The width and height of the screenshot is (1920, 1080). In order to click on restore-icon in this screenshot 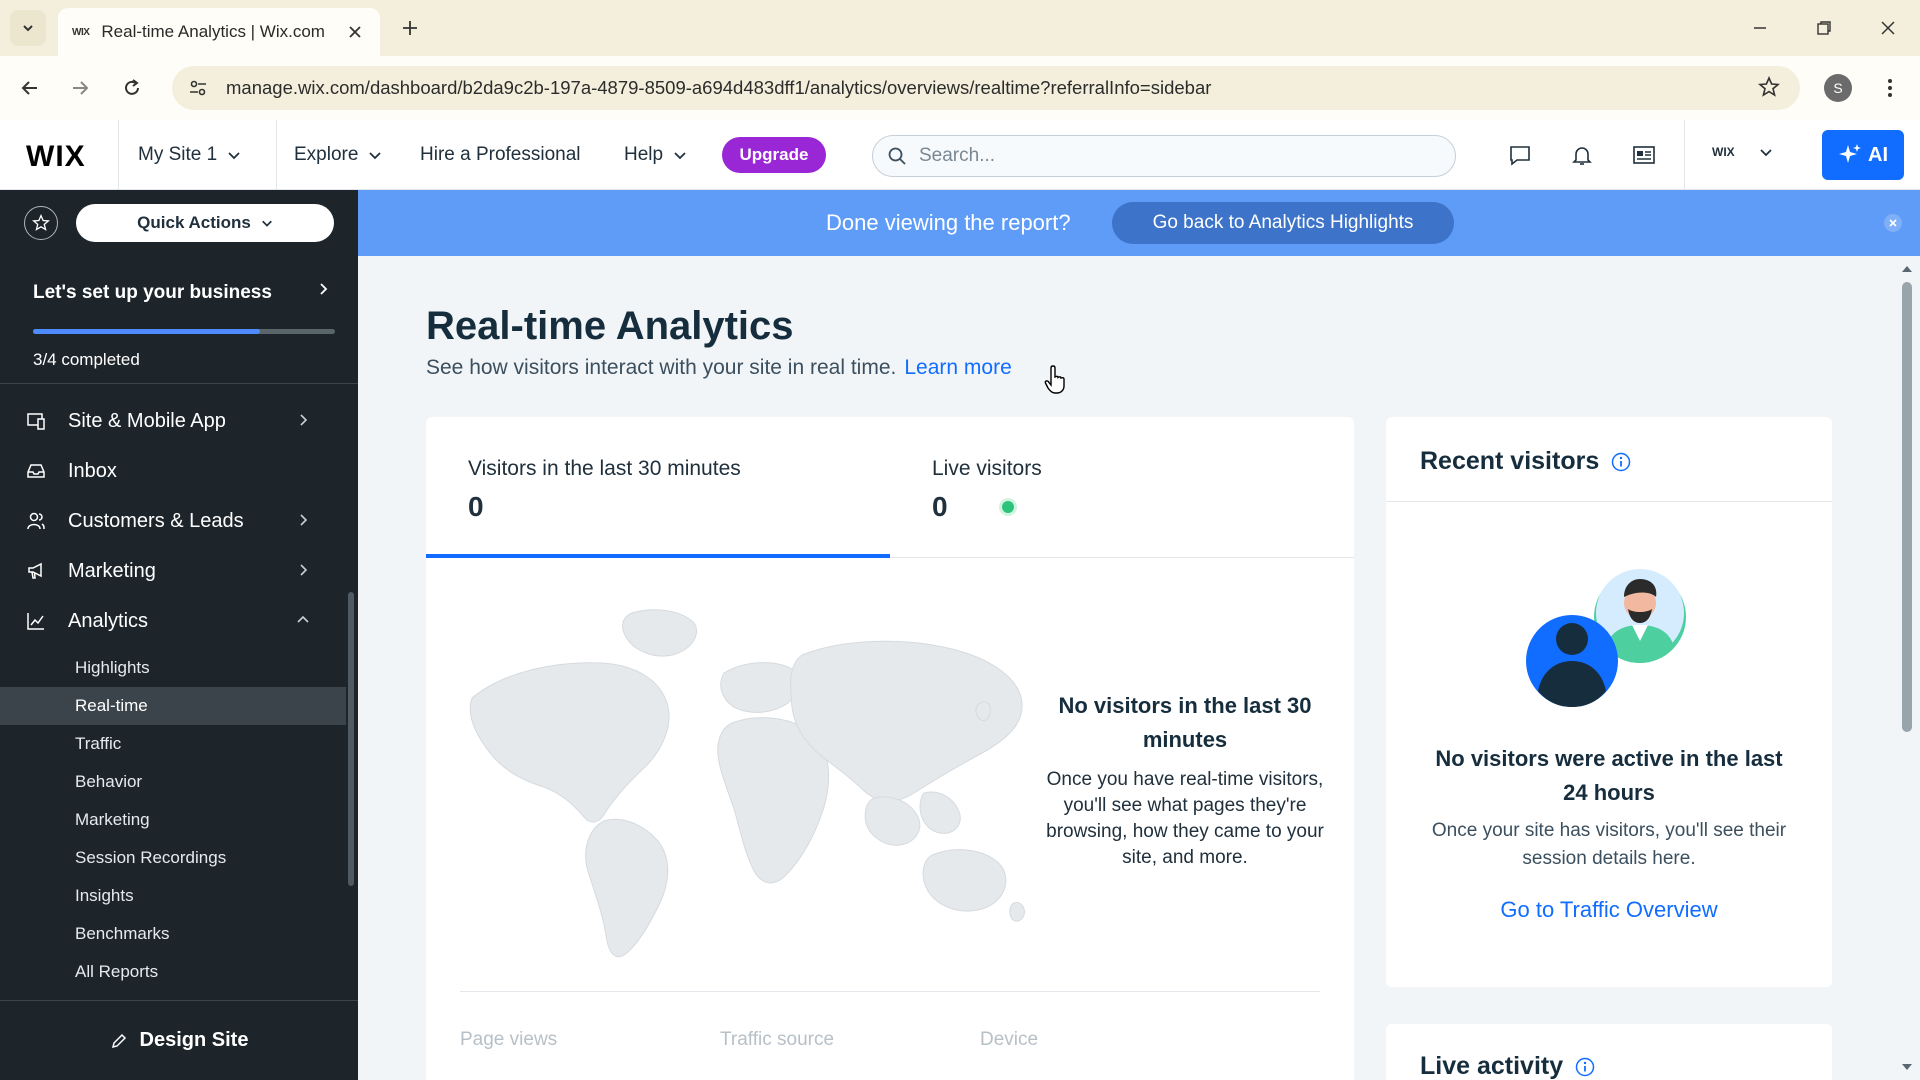, I will do `click(1824, 28)`.